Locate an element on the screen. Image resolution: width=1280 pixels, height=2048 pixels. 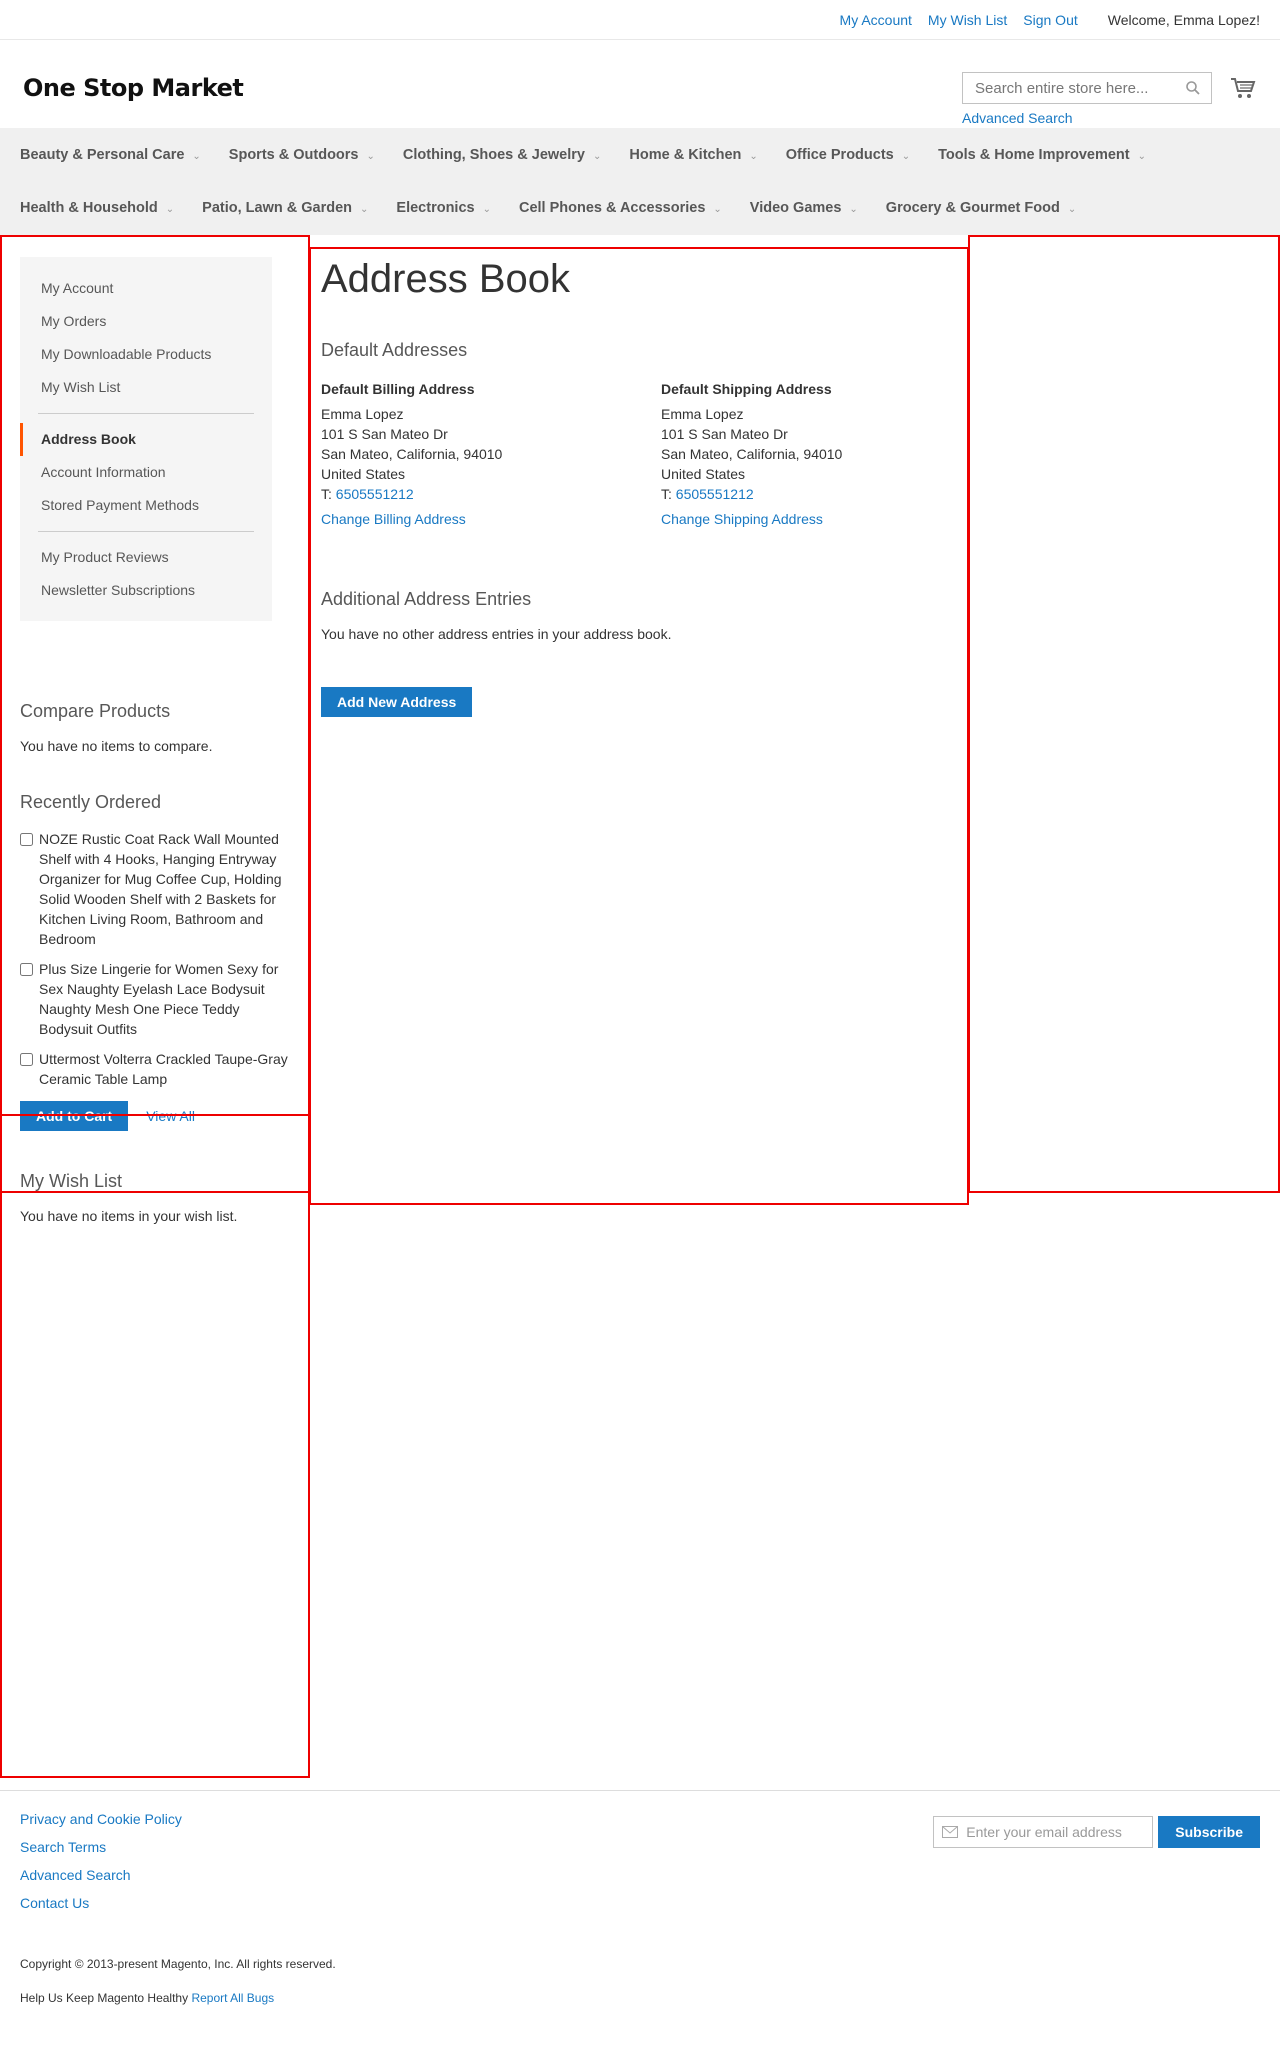
newsletter-form: Subscribe is located at coordinates (1096, 1832).